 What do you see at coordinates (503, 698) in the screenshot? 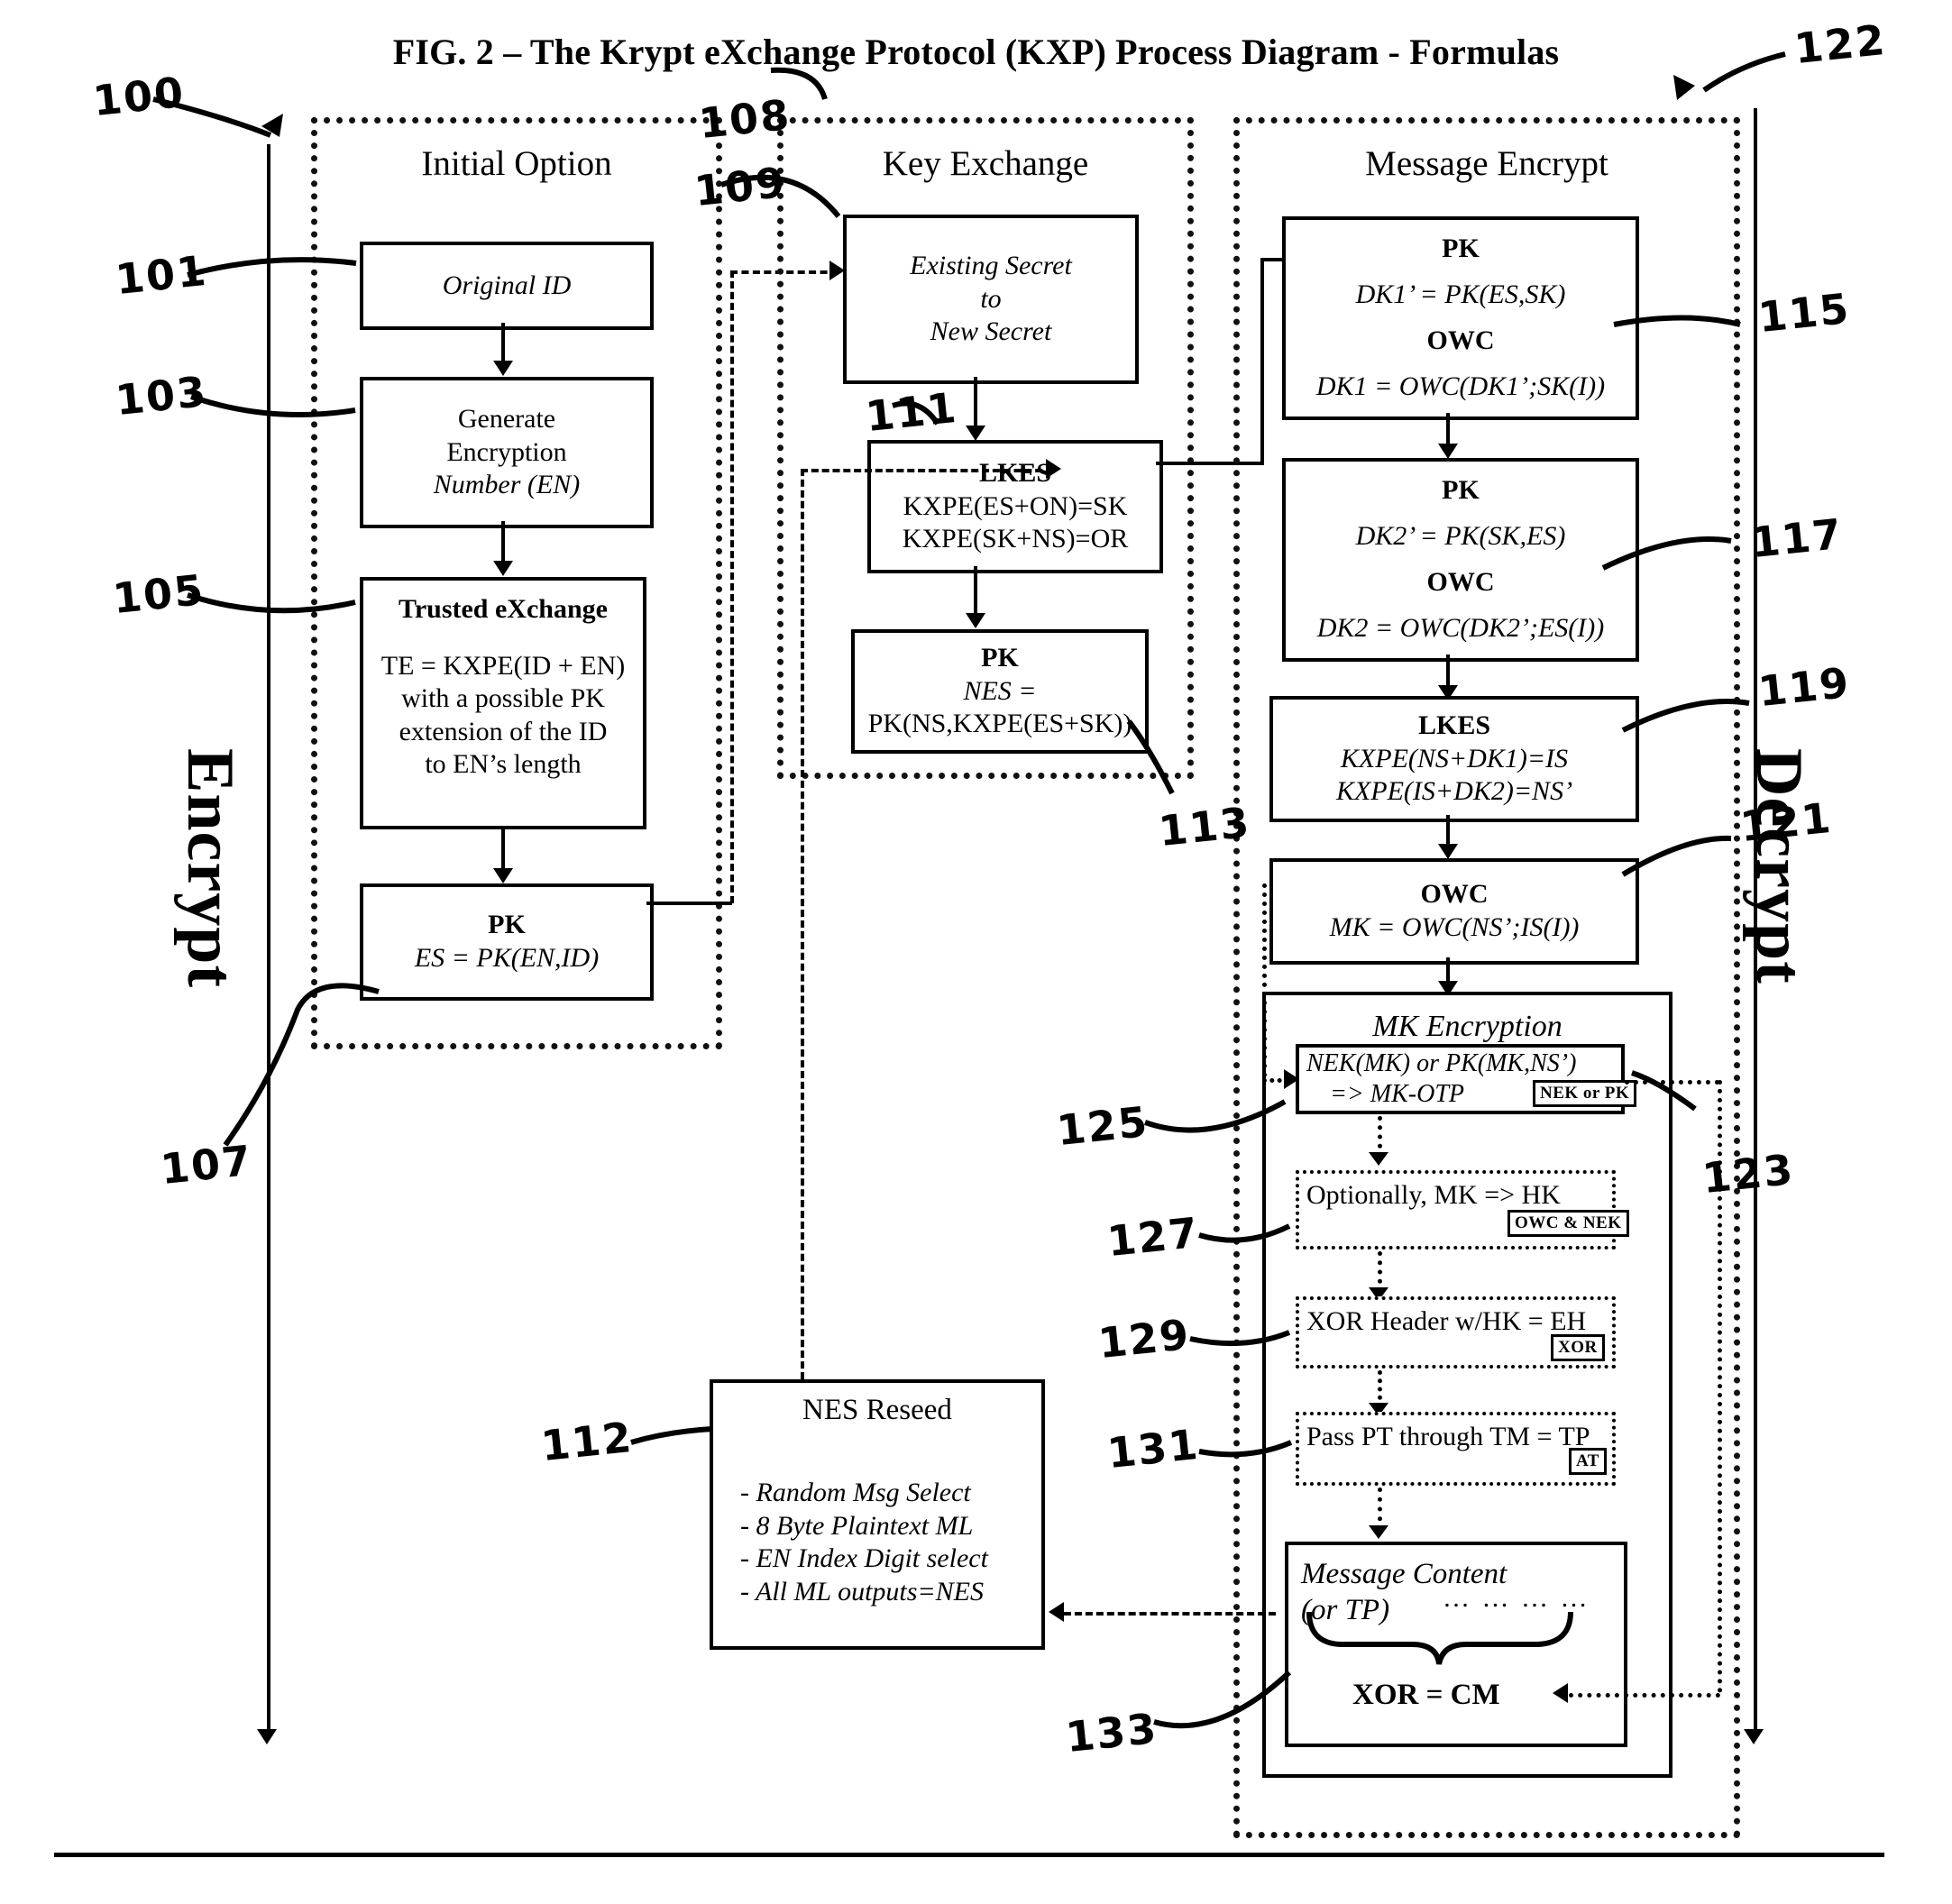
I see `trusted-exchange-line2: with a possible PK` at bounding box center [503, 698].